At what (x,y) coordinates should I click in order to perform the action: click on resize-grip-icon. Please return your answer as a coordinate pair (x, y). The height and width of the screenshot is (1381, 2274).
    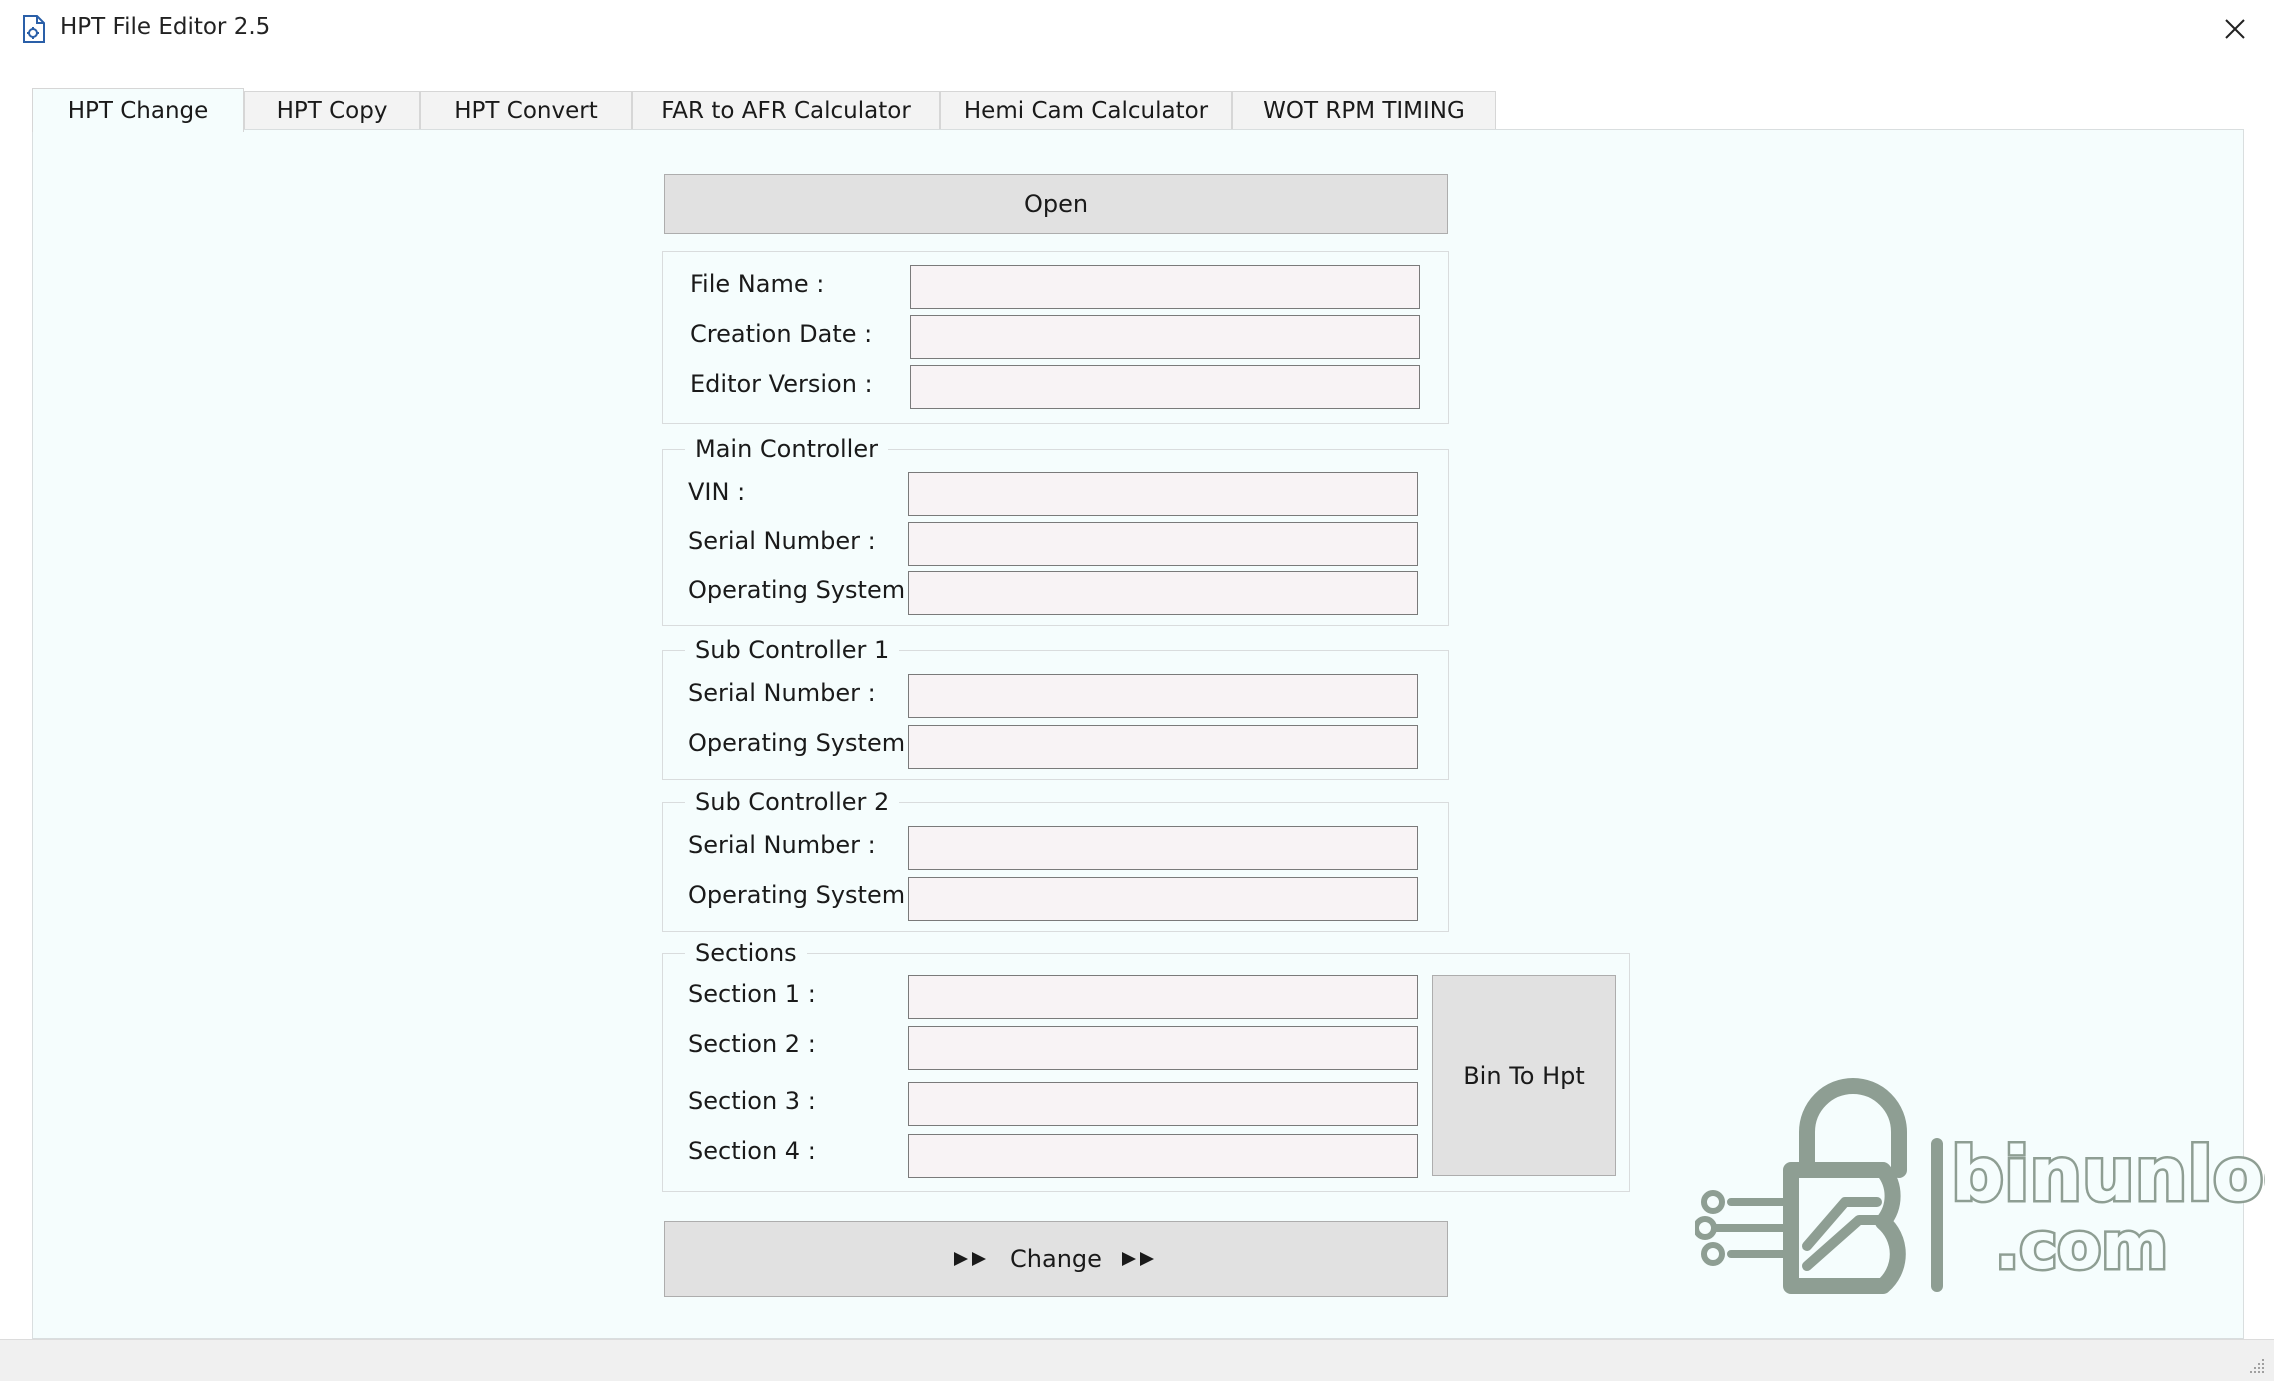
    Looking at the image, I should click on (2257, 1366).